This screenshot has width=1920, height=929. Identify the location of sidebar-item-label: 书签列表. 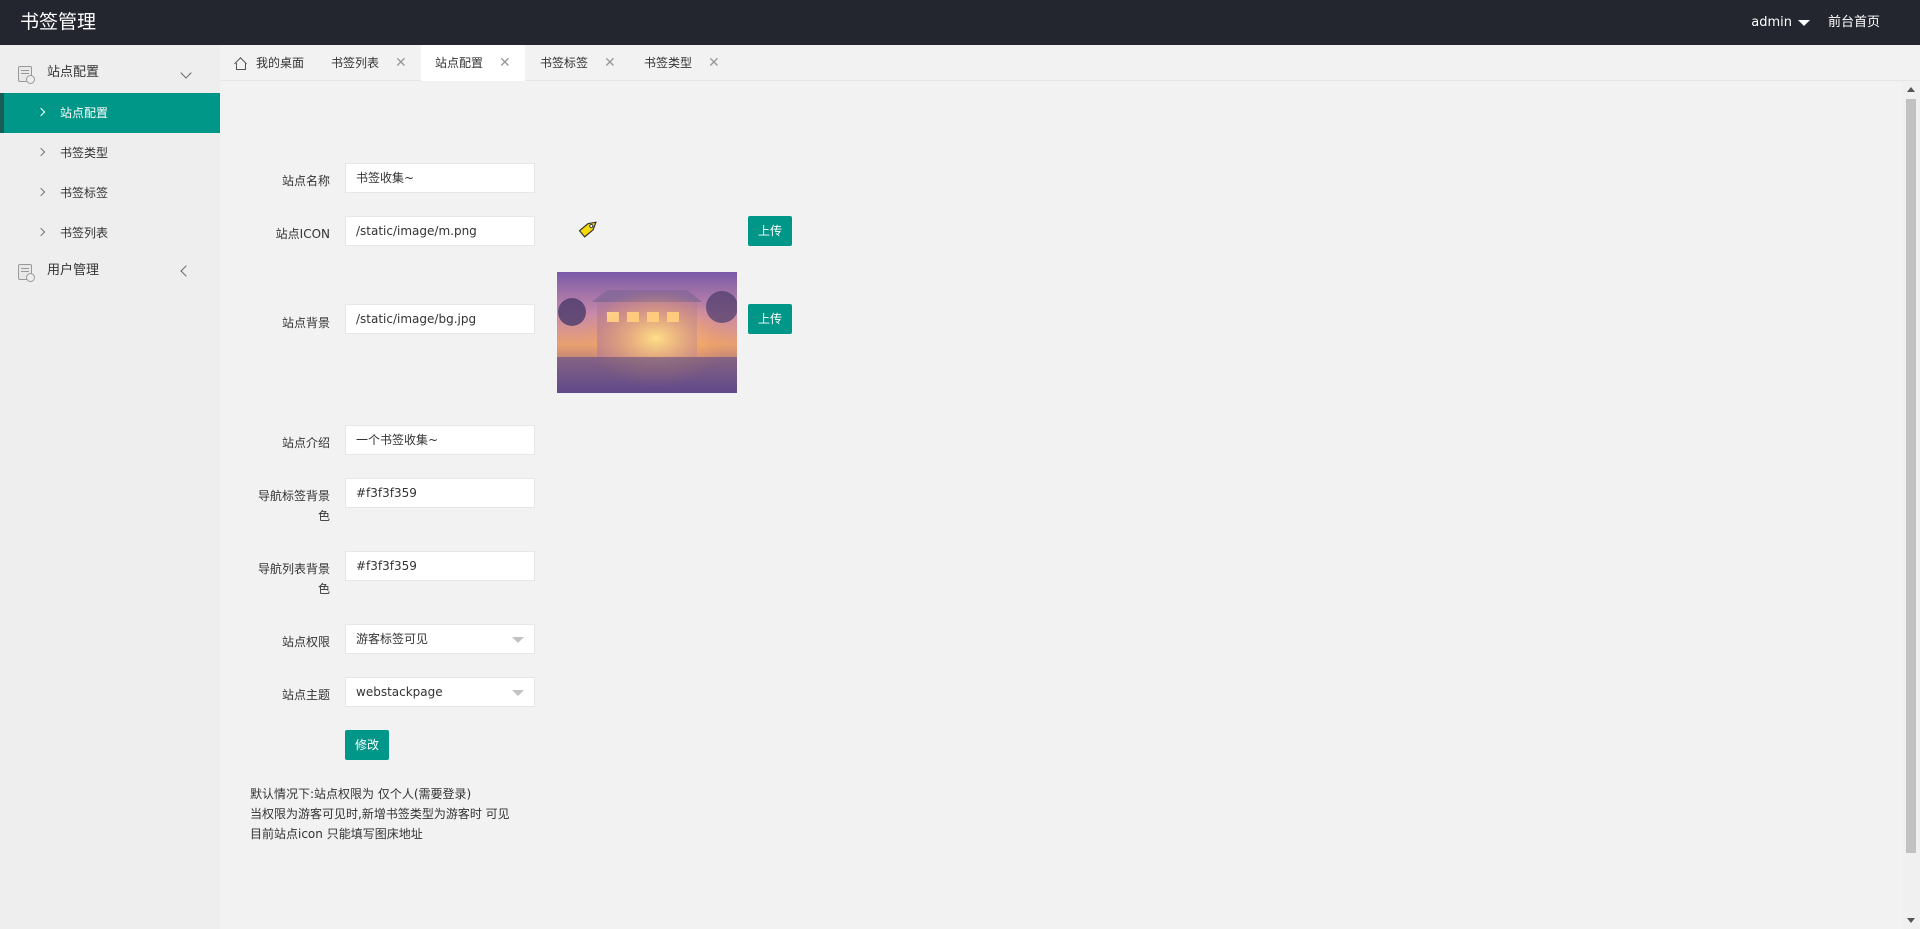
(84, 233).